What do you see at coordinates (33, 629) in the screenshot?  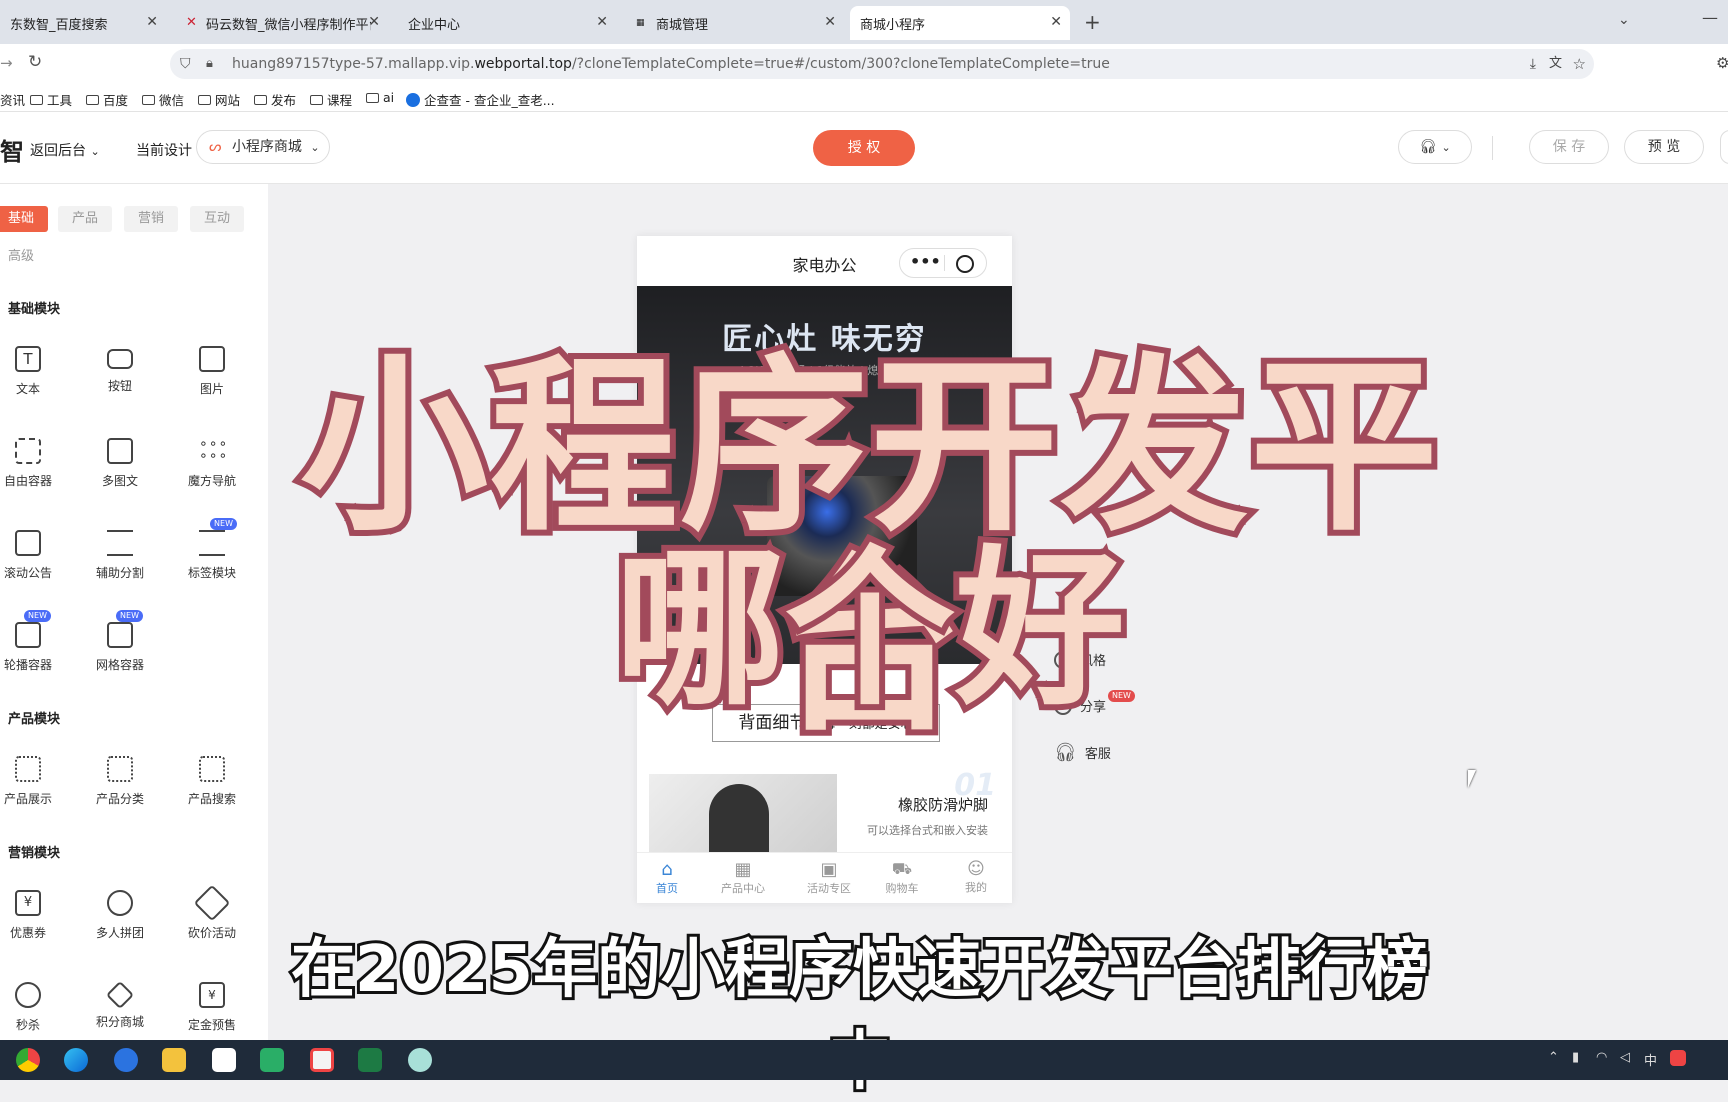 I see `carousel-icon: NEW` at bounding box center [33, 629].